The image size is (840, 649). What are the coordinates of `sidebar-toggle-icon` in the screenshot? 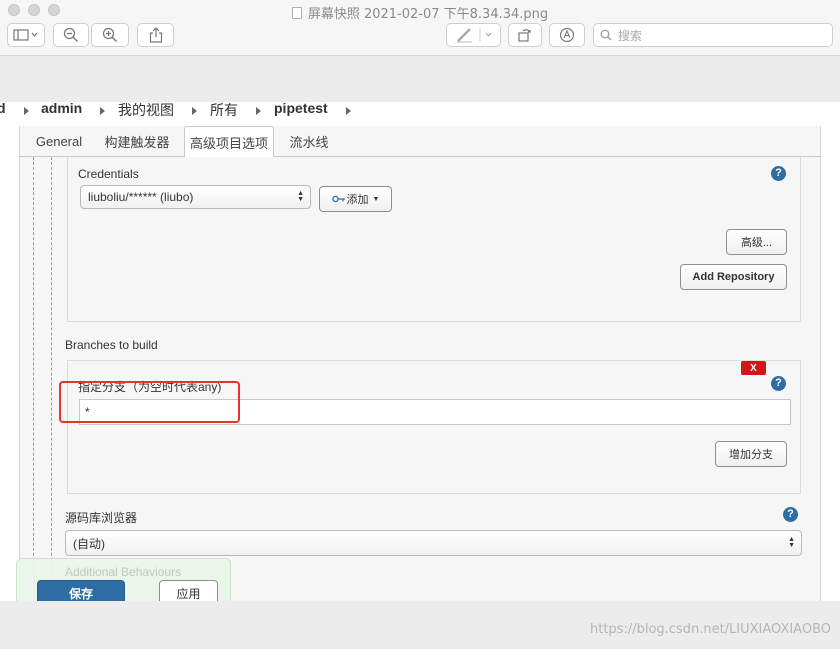 It's located at (25, 35).